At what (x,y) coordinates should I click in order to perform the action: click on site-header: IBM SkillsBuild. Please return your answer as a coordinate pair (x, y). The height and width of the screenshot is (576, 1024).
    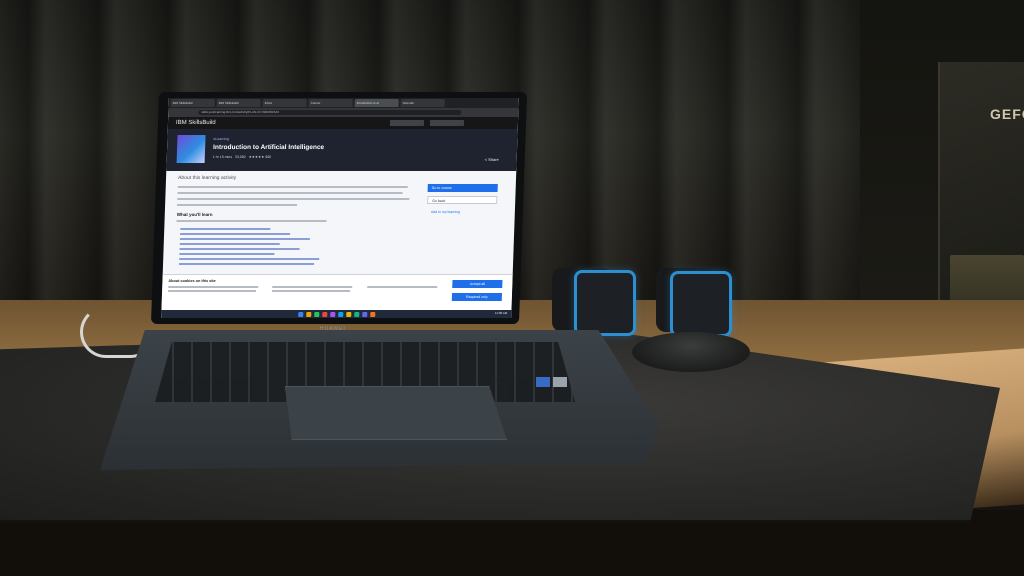
    Looking at the image, I should click on (343, 123).